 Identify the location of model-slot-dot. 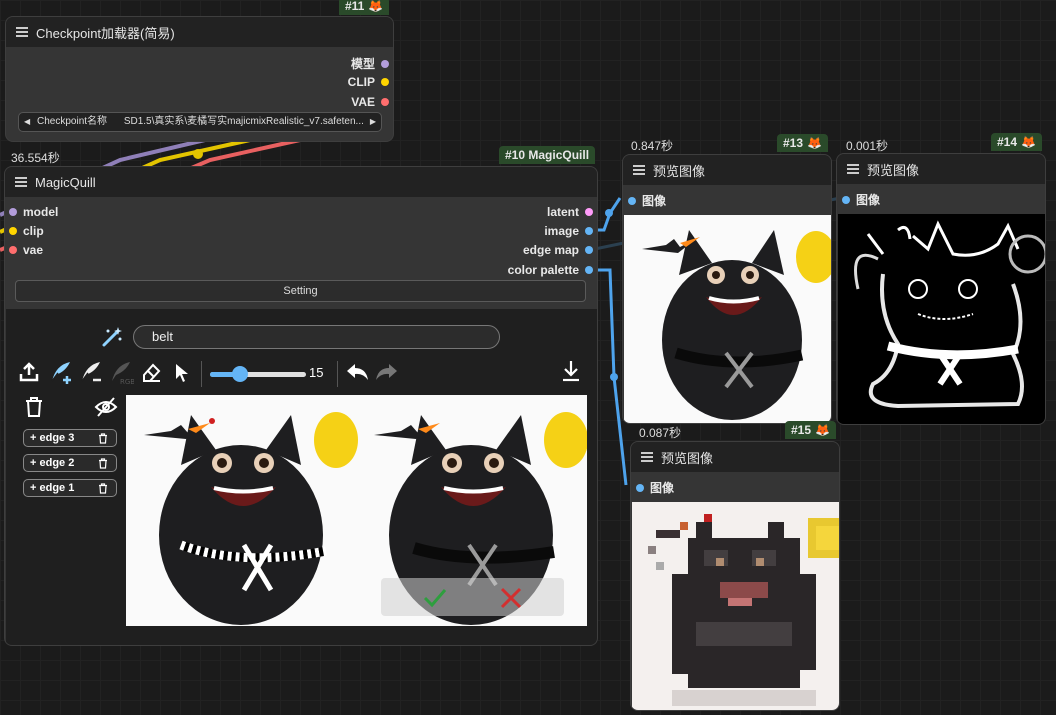
(385, 63).